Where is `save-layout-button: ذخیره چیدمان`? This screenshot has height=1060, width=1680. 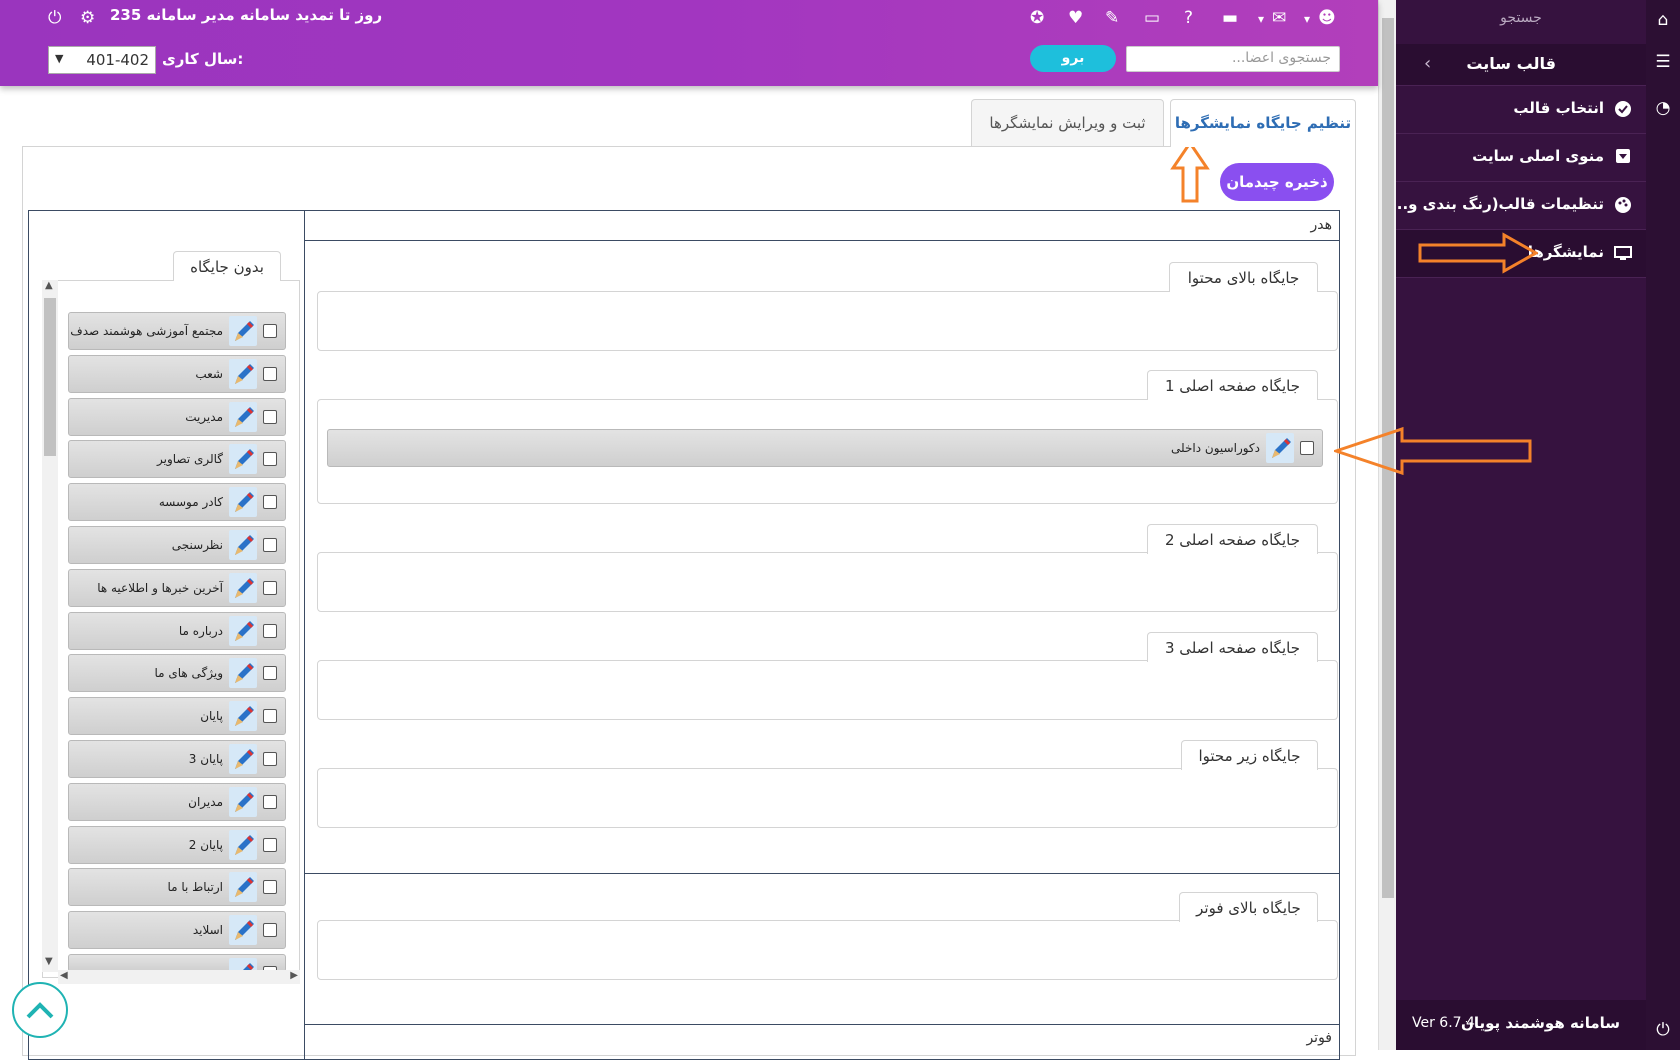
save-layout-button: ذخیره چیدمان is located at coordinates (1277, 182).